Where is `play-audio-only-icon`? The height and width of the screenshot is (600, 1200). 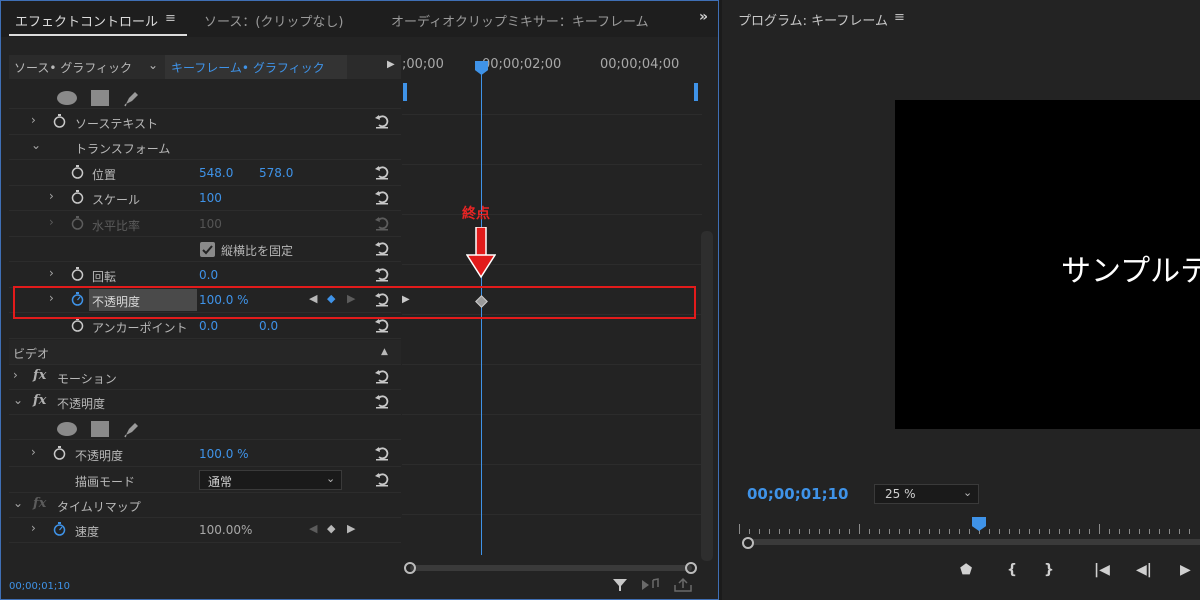 play-audio-only-icon is located at coordinates (651, 585).